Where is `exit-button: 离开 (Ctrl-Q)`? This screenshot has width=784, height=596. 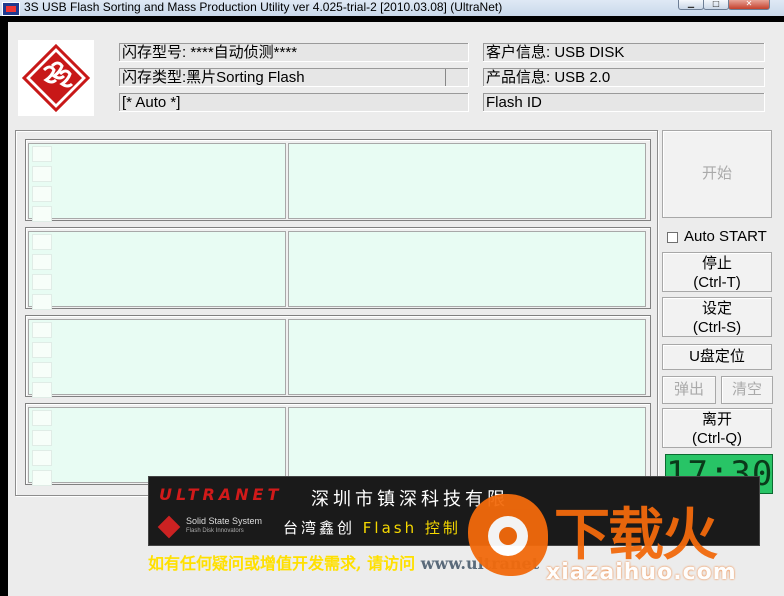 exit-button: 离开 (Ctrl-Q) is located at coordinates (717, 428).